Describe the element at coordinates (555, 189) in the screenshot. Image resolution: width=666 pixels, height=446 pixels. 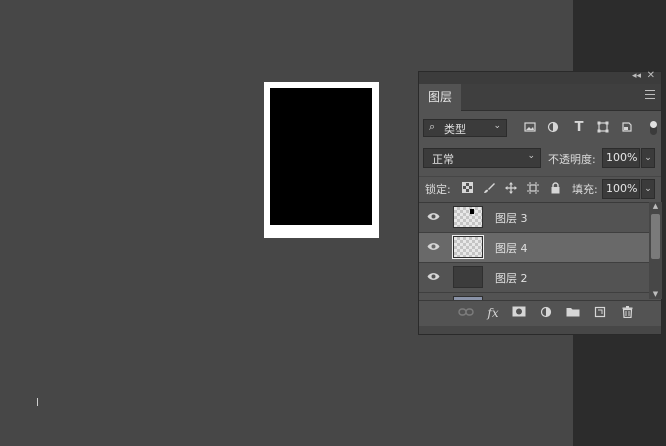
I see `lock-all-icon` at that location.